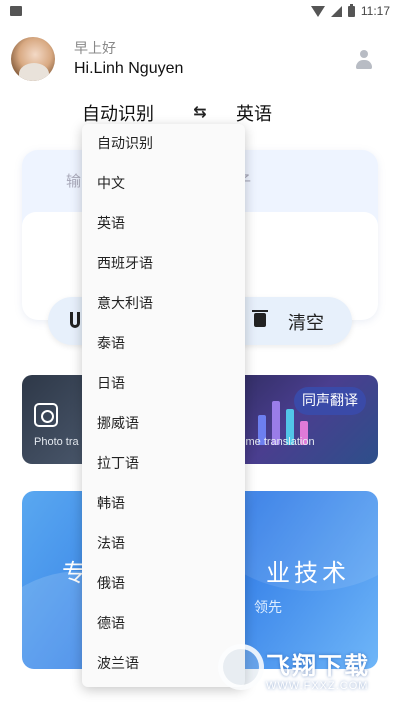 This screenshot has width=400, height=711. Describe the element at coordinates (163, 424) in the screenshot. I see `dropdown-item: 挪威语` at that location.